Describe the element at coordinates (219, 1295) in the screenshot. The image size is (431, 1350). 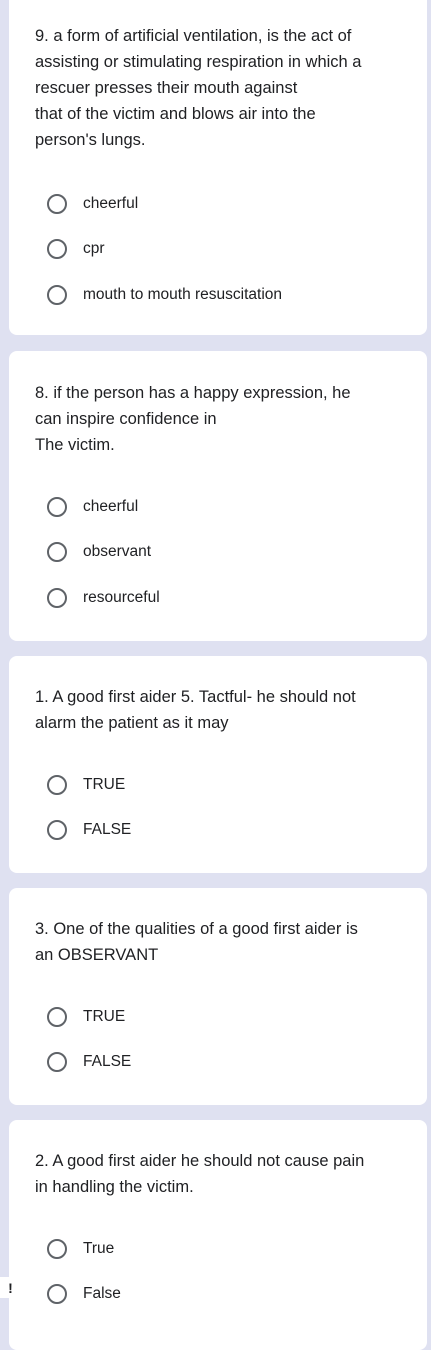
I see `radio-option-false: False` at that location.